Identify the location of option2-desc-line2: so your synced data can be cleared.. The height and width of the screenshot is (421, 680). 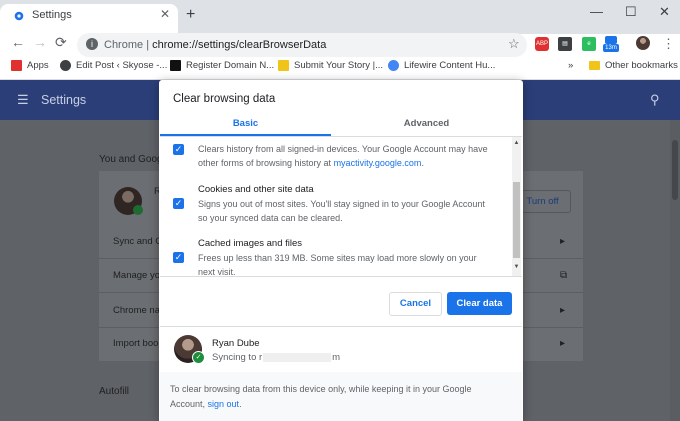
(270, 218).